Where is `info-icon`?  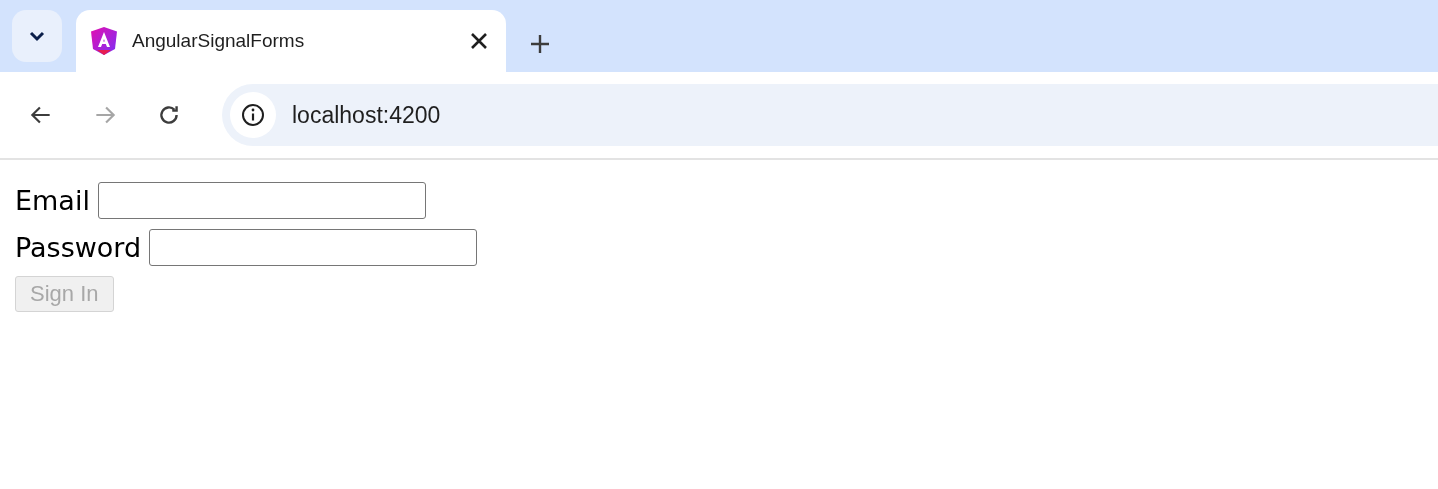 info-icon is located at coordinates (253, 115).